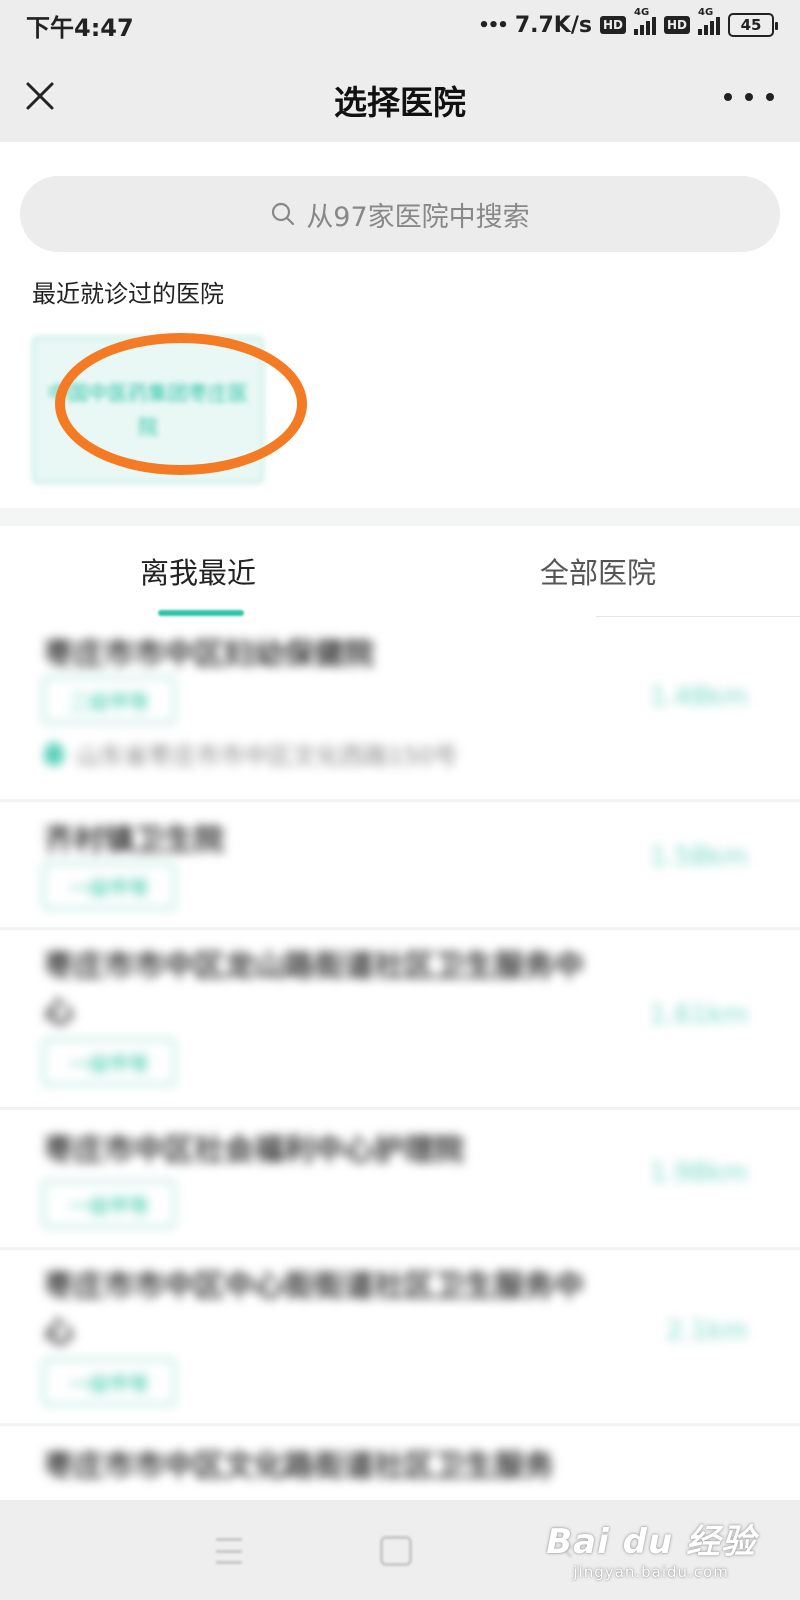 This screenshot has width=800, height=1600. Describe the element at coordinates (709, 21) in the screenshot. I see `signal-icon-2: 4G` at that location.